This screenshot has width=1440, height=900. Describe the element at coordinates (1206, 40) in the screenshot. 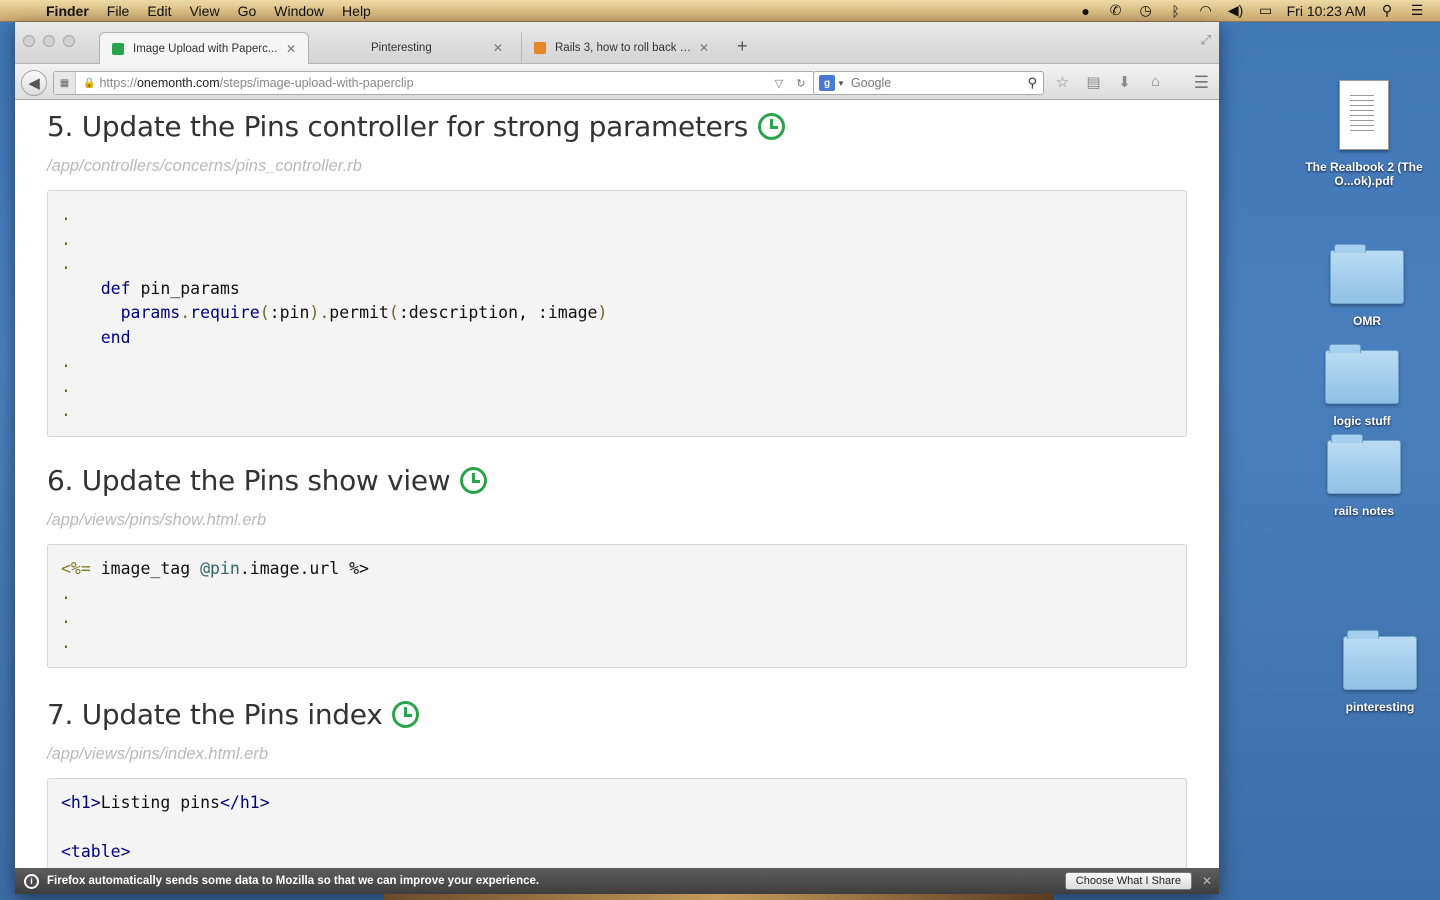

I see `fullscreen-icon: ⤢` at that location.